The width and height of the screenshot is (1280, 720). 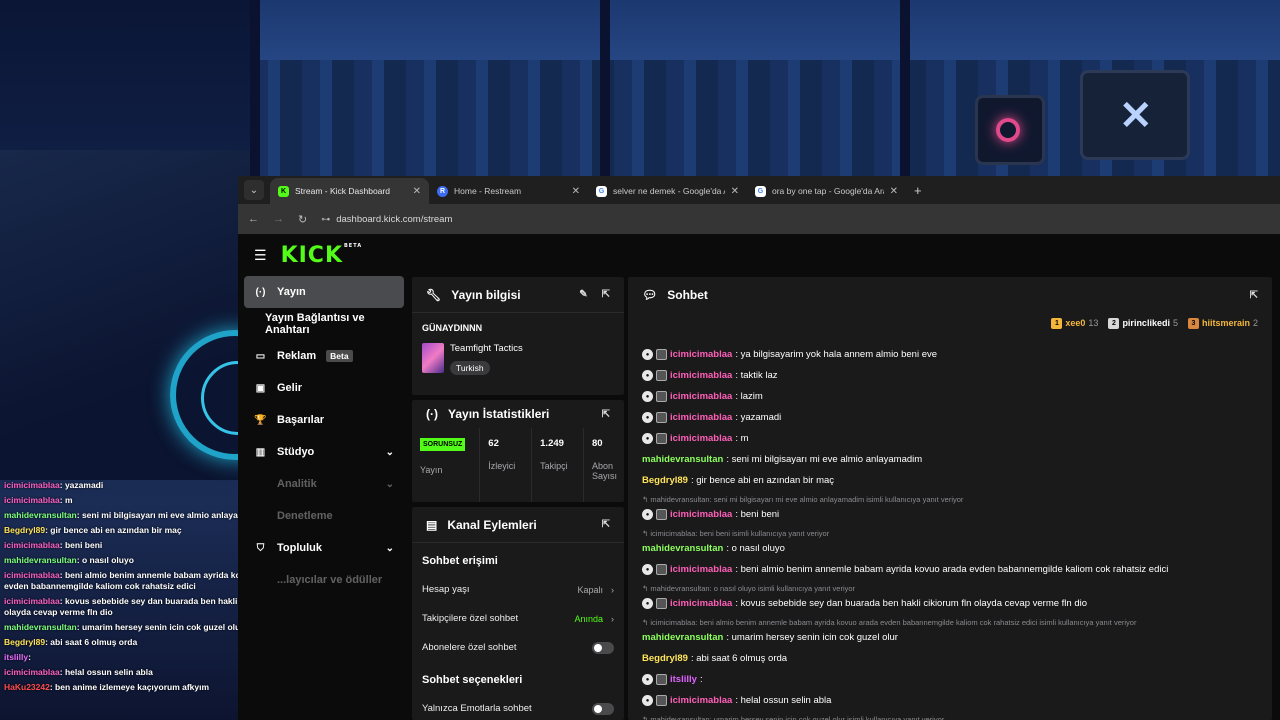 What do you see at coordinates (291, 292) in the screenshot?
I see `sidebar-item-label: Yayın` at bounding box center [291, 292].